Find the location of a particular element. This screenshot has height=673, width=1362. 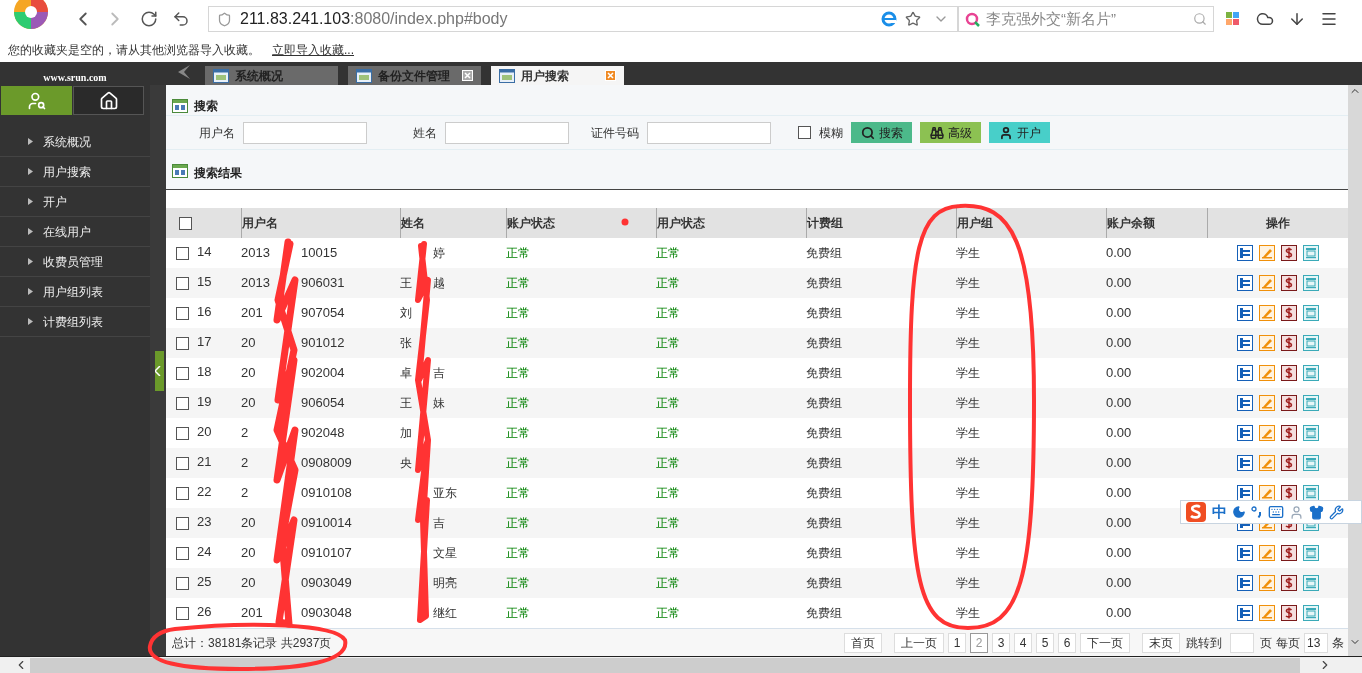

total-text: 总计：38181条记录 共2937页 is located at coordinates (252, 643).